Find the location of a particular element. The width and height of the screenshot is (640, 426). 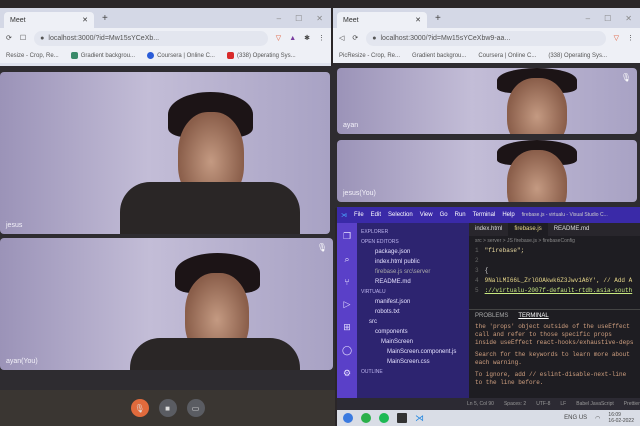

call-controls: 🎙 ■ ▭ is located at coordinates (167, 408).